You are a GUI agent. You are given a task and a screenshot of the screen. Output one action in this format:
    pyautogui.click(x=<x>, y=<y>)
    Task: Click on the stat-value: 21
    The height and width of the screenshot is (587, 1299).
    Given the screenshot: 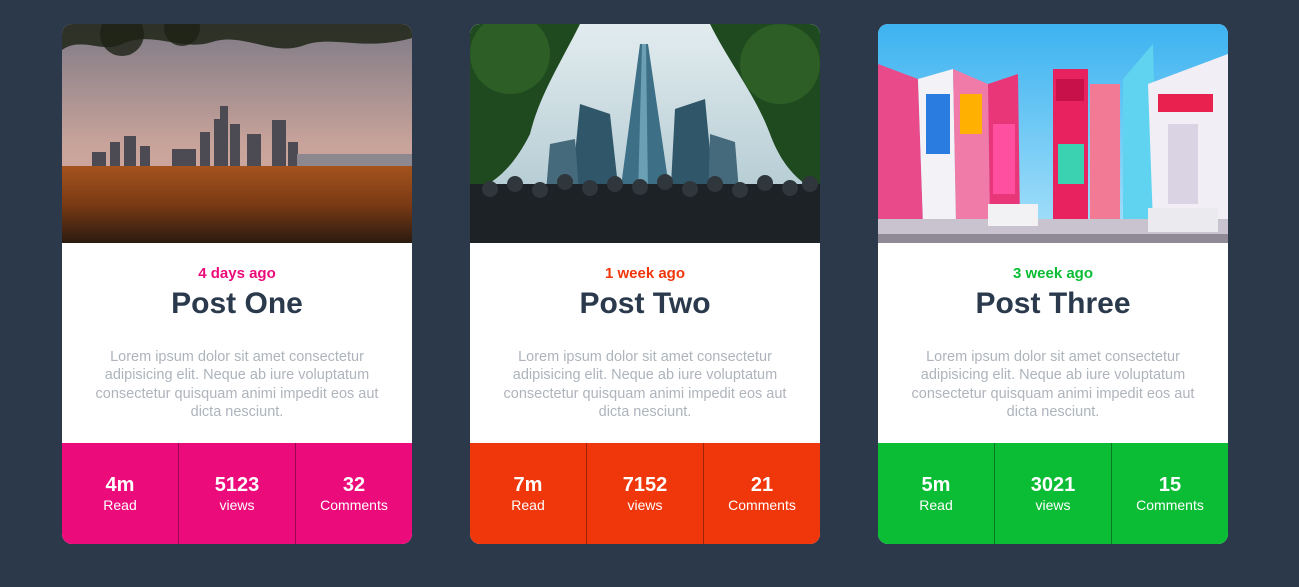 What is the action you would take?
    pyautogui.click(x=762, y=484)
    